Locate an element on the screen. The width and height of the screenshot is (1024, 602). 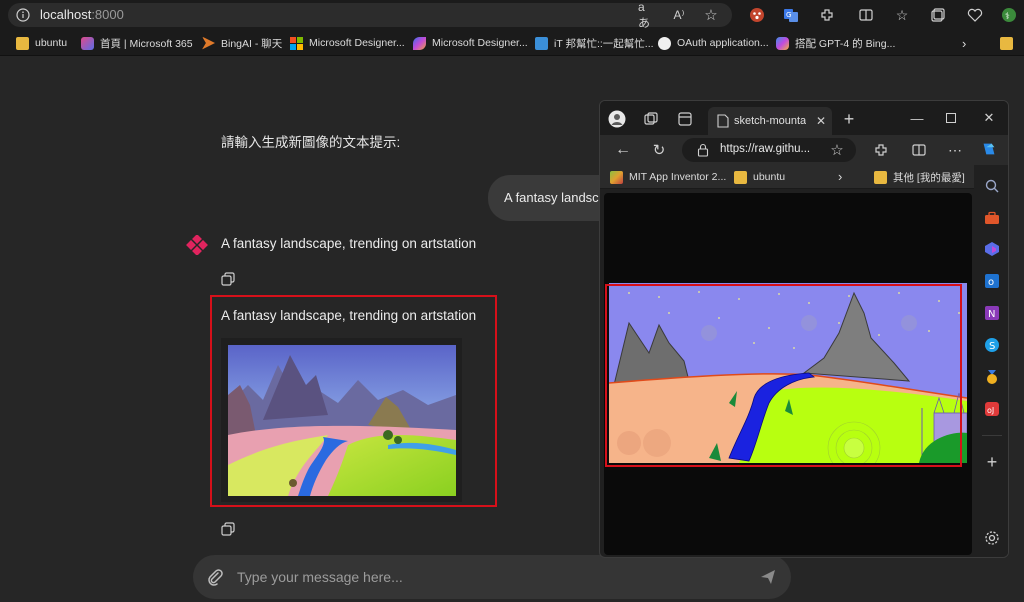
bookmark-bingai: BingAI - 聊天 is located at coordinates (242, 43).